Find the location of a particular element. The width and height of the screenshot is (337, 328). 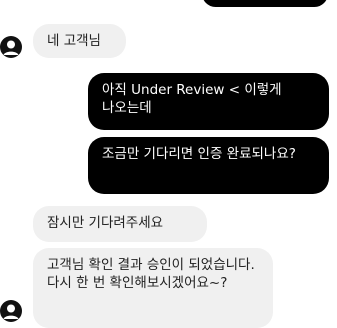

outgoing-message-bubble is located at coordinates (265, 3).